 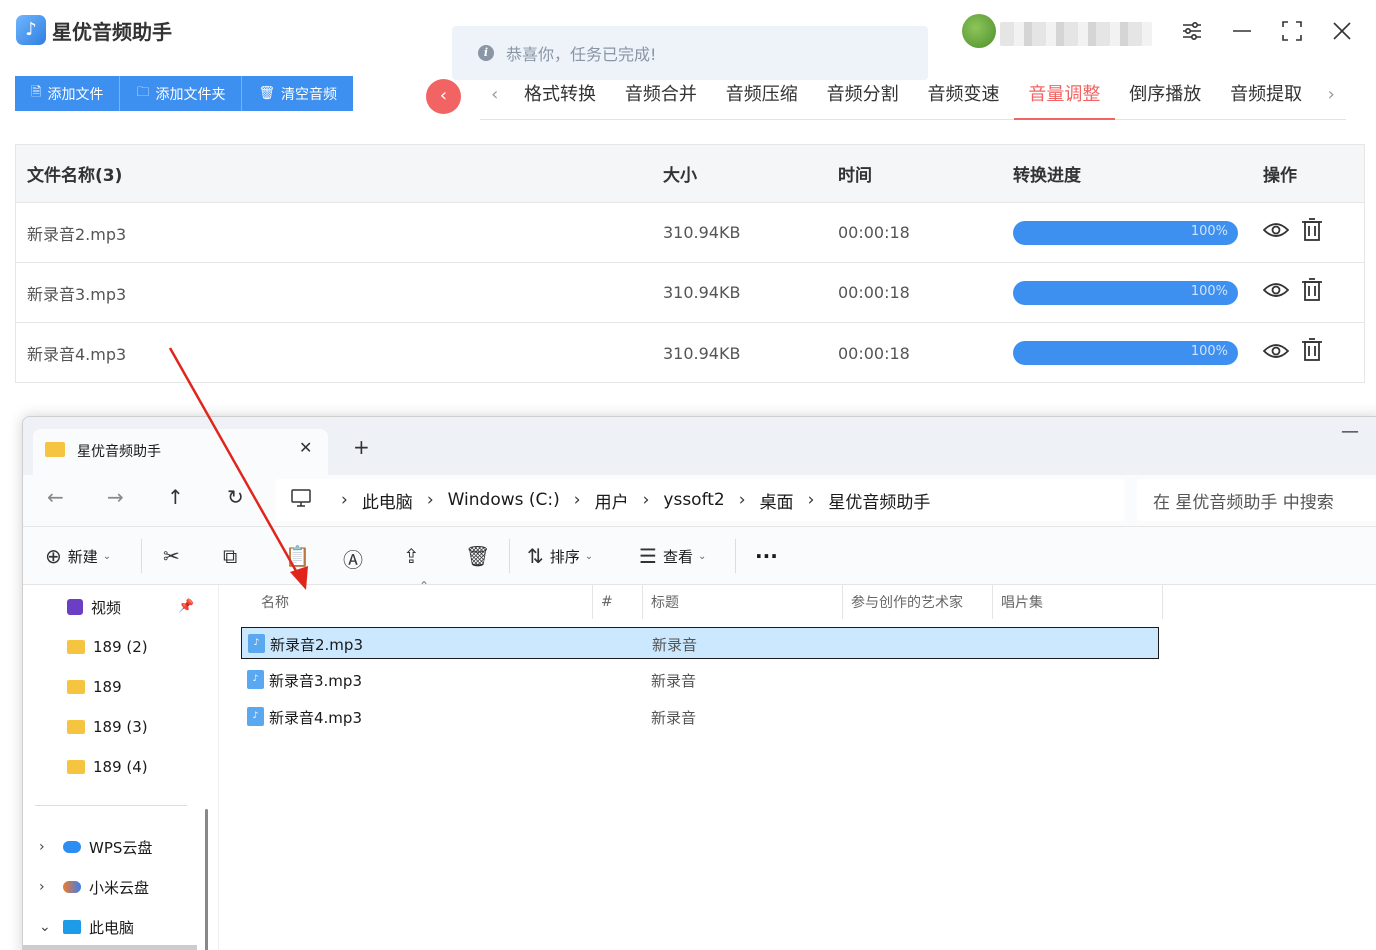 What do you see at coordinates (1078, 602) in the screenshot?
I see `column-album: 唱片集` at bounding box center [1078, 602].